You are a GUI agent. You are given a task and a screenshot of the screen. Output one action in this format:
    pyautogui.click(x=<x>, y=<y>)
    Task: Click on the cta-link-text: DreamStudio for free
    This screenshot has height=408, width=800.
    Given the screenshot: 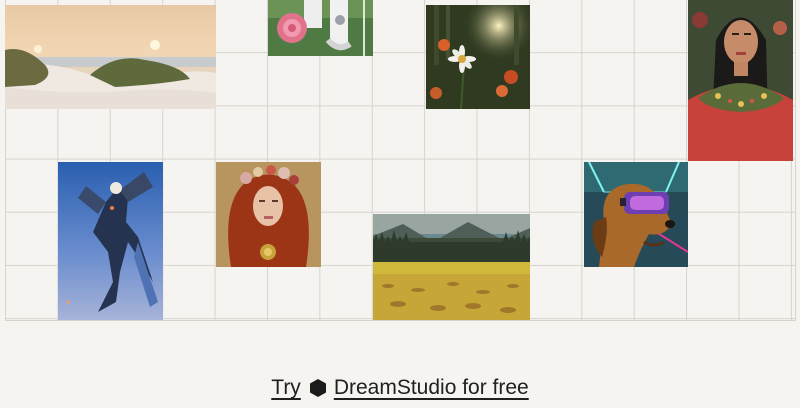 What is the action you would take?
    pyautogui.click(x=431, y=387)
    